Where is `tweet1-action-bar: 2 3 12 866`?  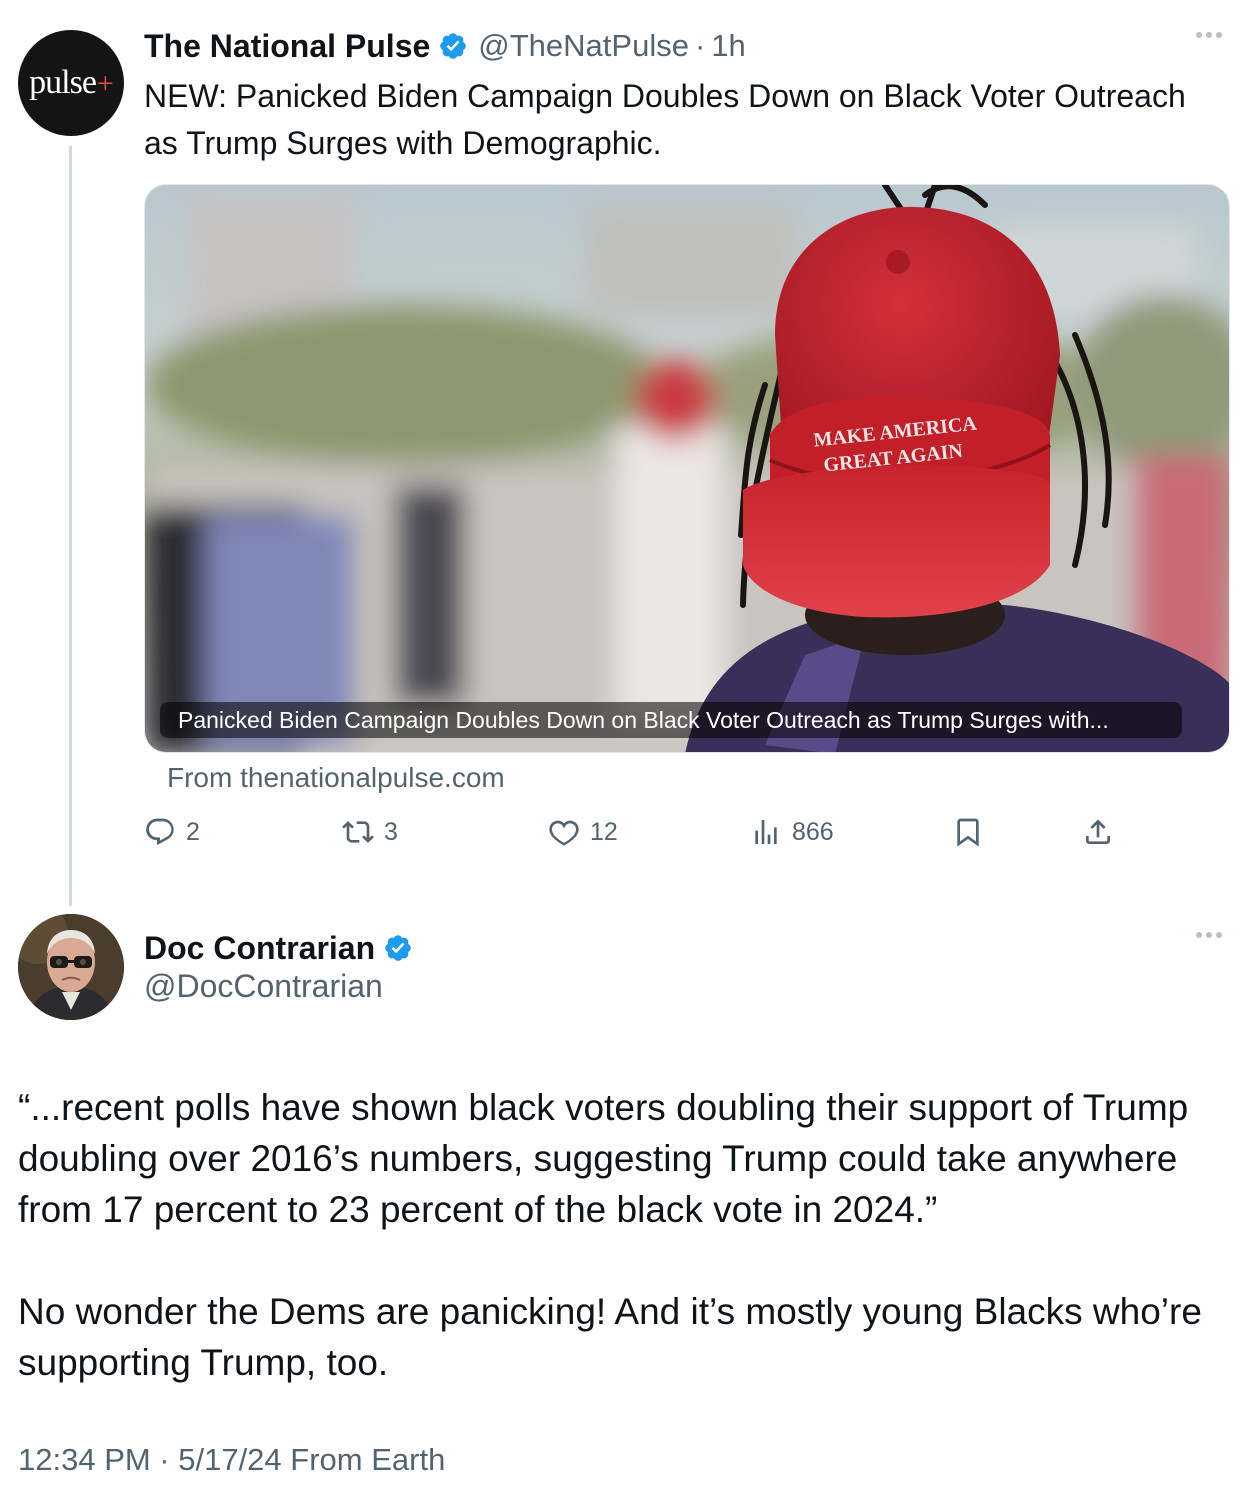
tweet1-action-bar: 2 3 12 866 is located at coordinates (634, 838).